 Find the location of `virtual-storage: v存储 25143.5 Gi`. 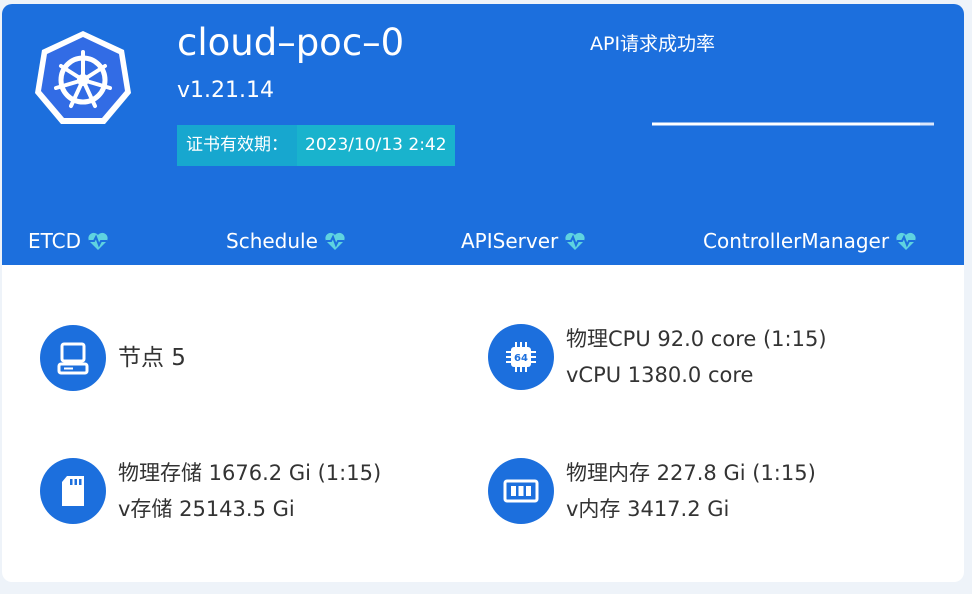

virtual-storage: v存储 25143.5 Gi is located at coordinates (206, 509).